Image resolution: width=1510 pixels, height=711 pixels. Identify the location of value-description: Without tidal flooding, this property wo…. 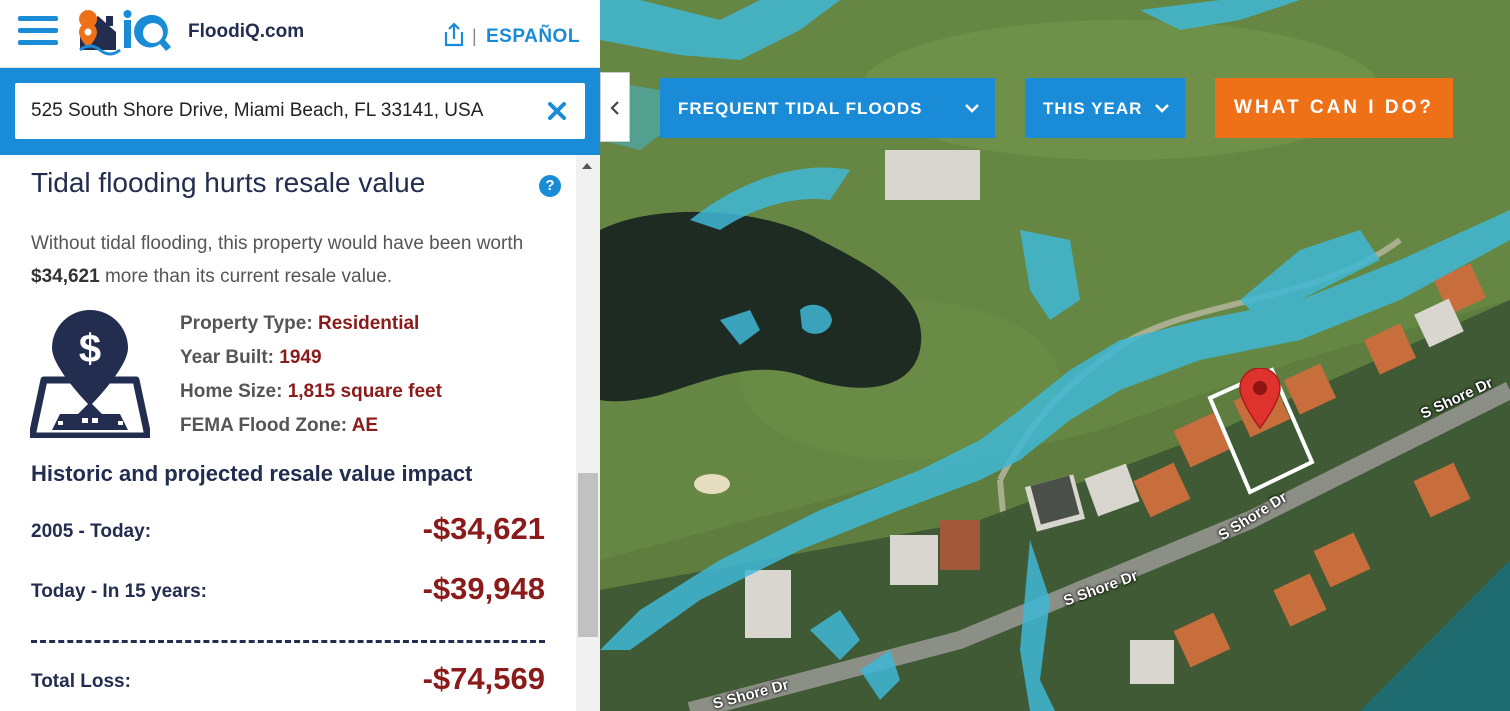
(291, 260).